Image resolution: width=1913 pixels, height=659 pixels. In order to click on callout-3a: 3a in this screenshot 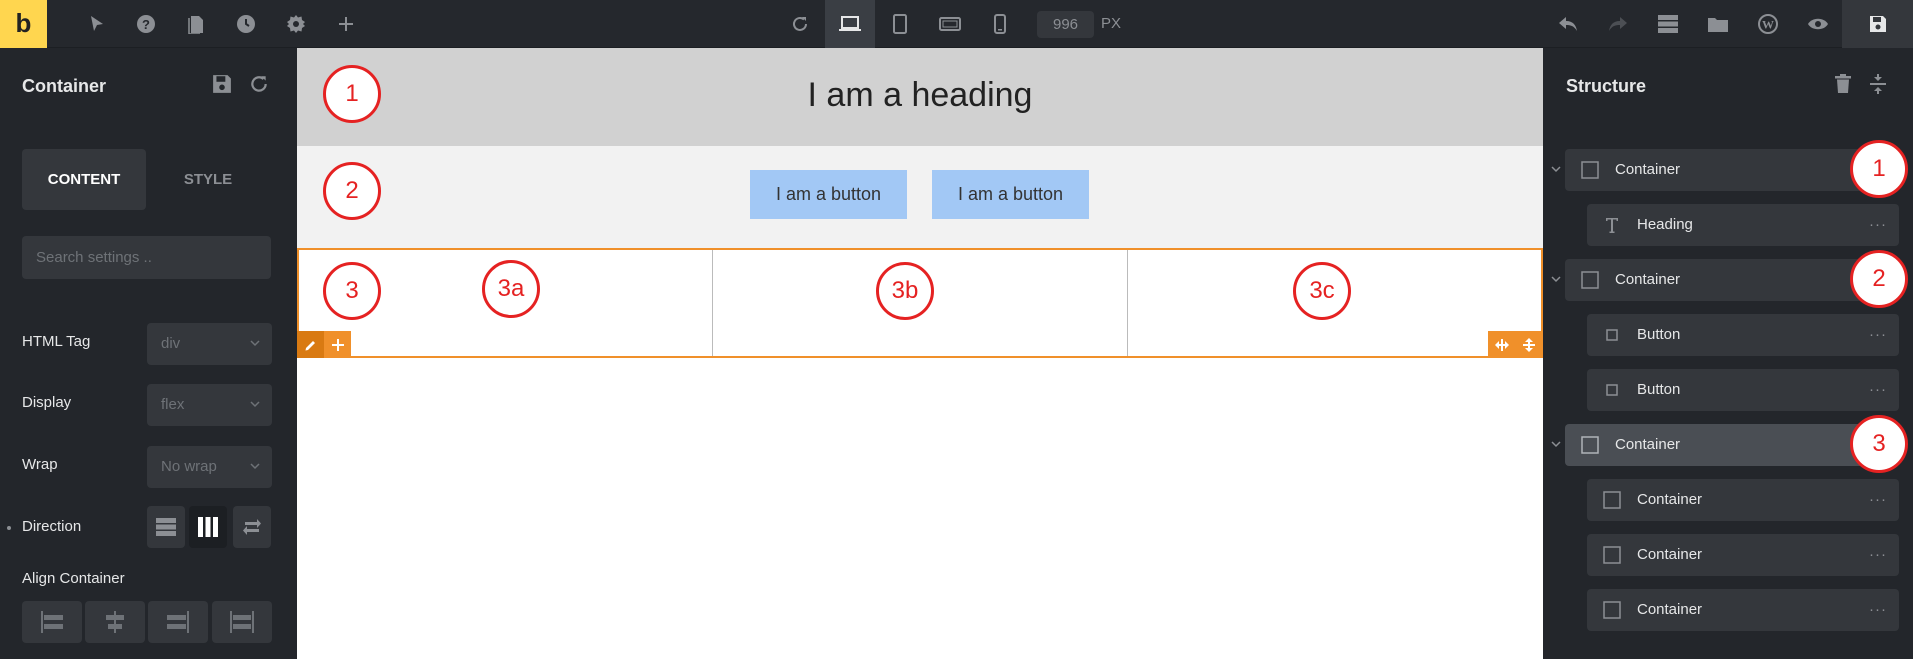, I will do `click(511, 289)`.